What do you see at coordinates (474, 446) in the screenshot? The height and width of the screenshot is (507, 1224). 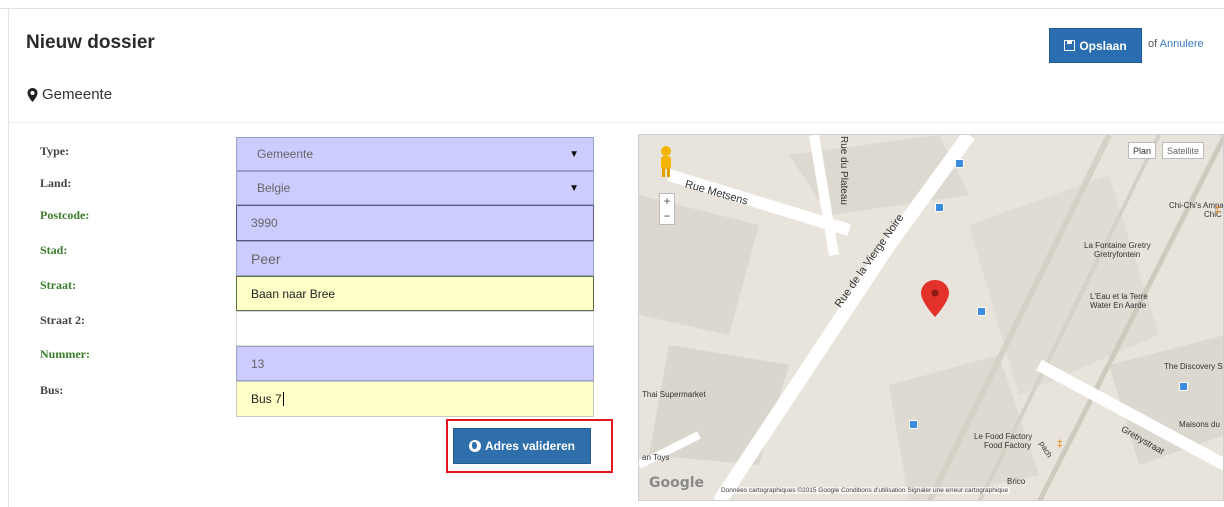 I see `globe-icon` at bounding box center [474, 446].